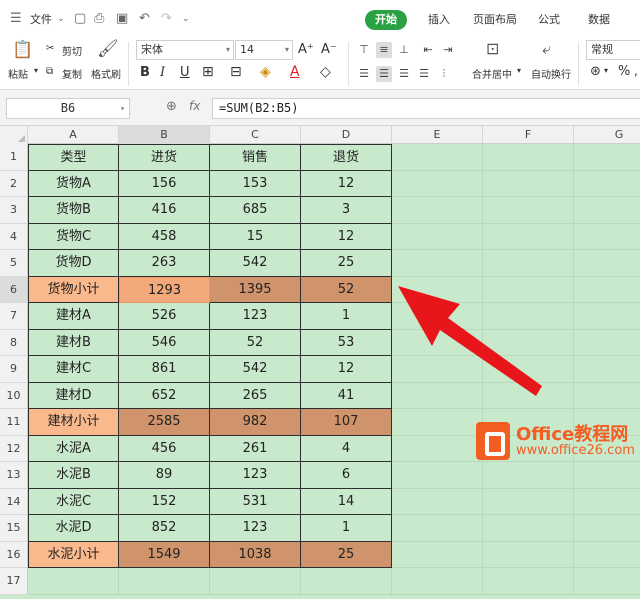  What do you see at coordinates (14, 289) in the screenshot?
I see `row-header: 6` at bounding box center [14, 289].